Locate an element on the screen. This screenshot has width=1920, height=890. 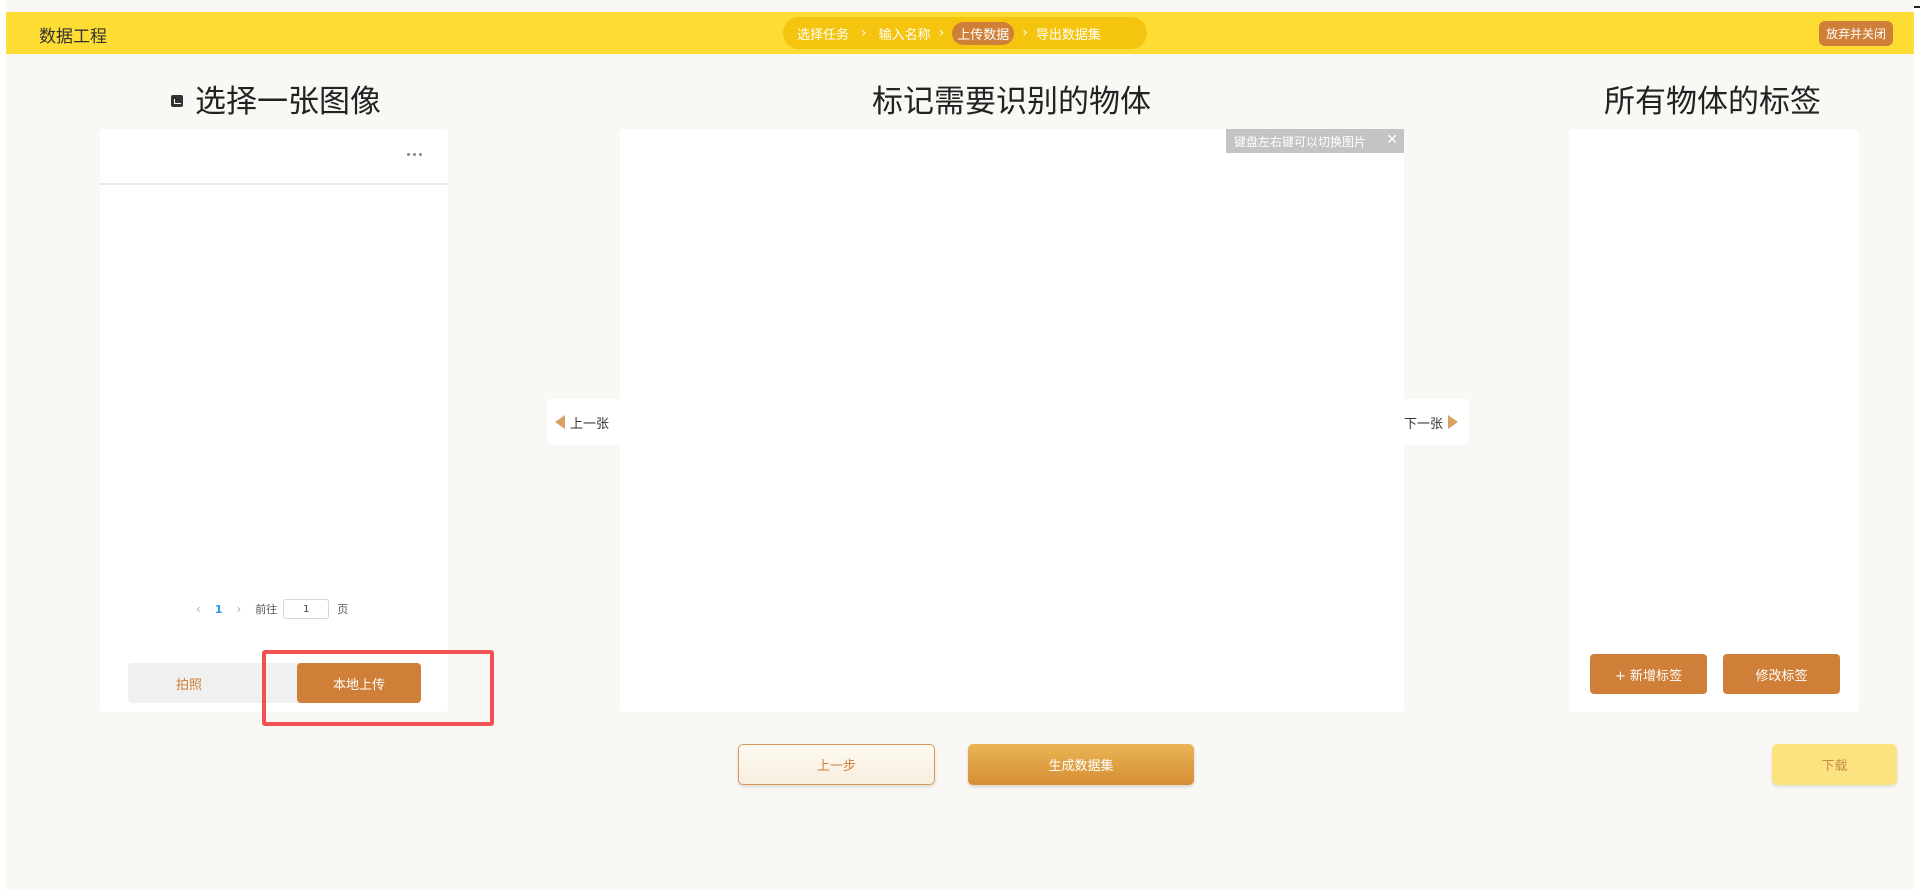
header-bar: 数据工程 选择任务 › 输入名称 › 上传数据 › 导出数据集 放弃并关闭 is located at coordinates (960, 33).